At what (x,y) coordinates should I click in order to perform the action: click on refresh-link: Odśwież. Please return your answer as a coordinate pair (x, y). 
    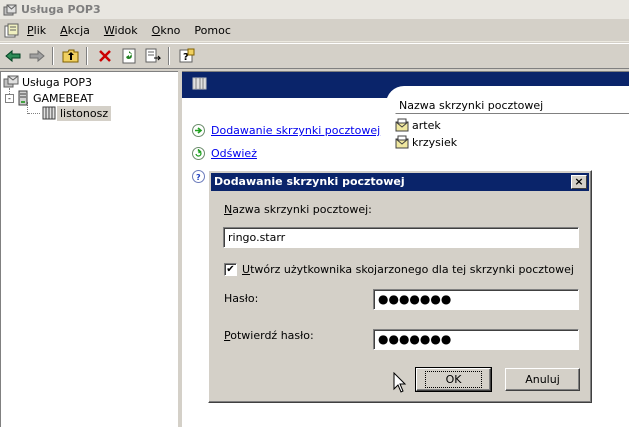
    Looking at the image, I should click on (234, 153).